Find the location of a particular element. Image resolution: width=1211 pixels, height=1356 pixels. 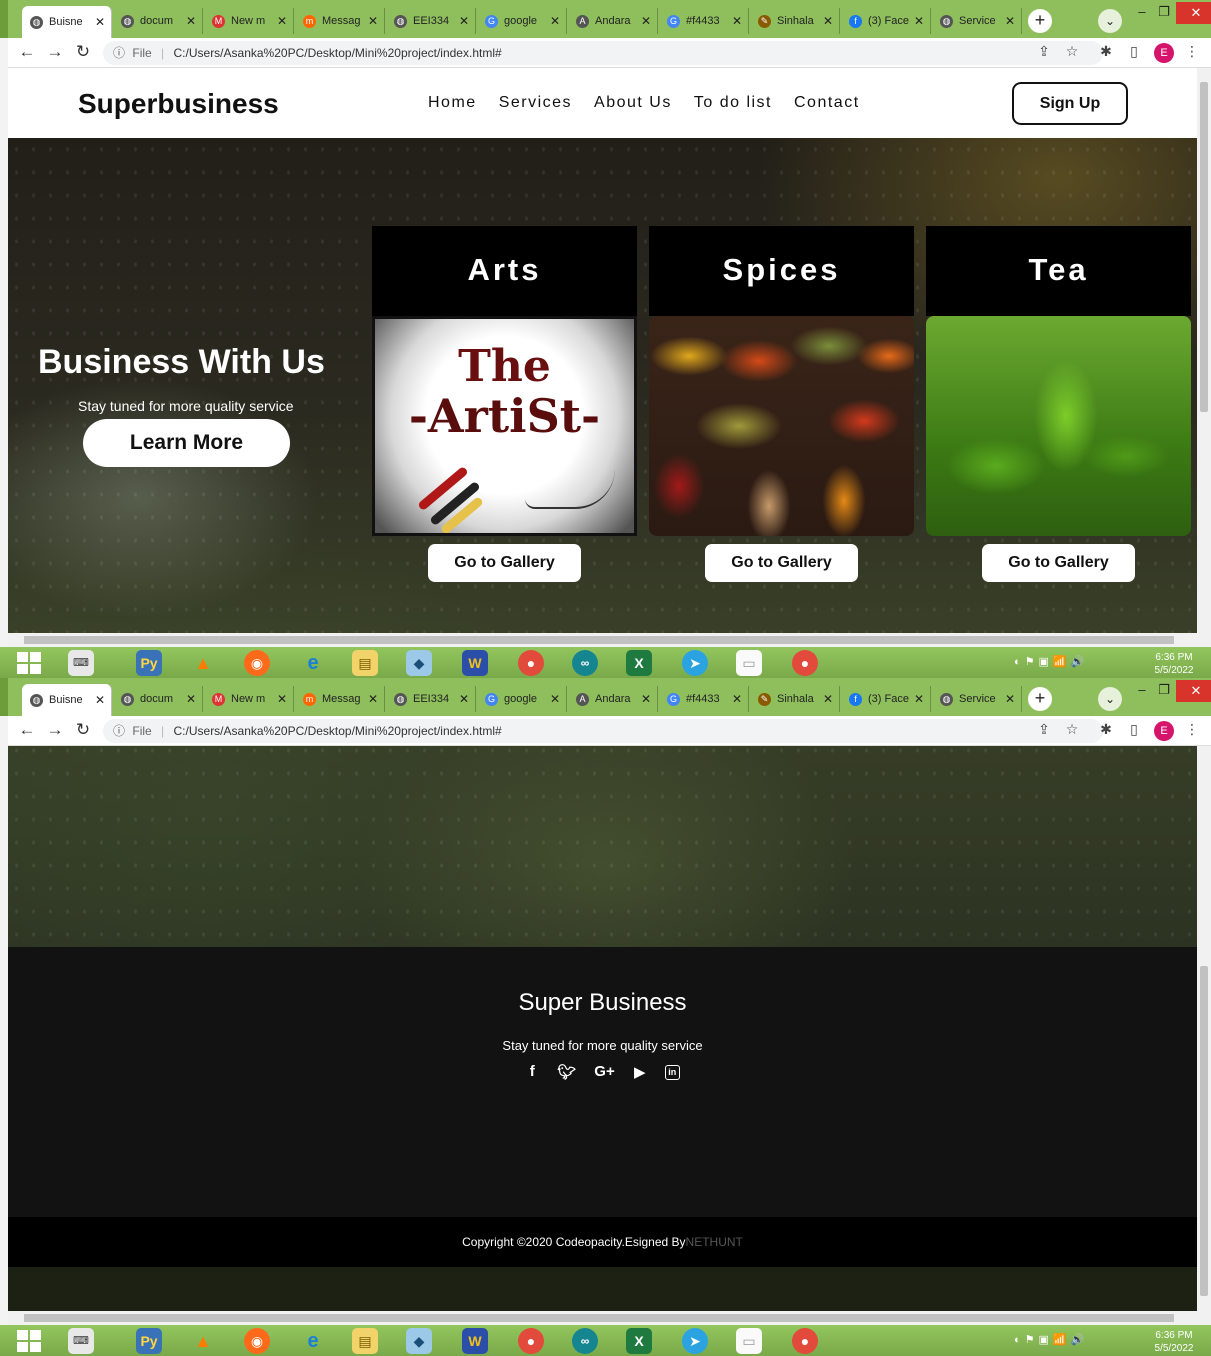

keyboard-icon: ⌨ is located at coordinates (81, 1341).